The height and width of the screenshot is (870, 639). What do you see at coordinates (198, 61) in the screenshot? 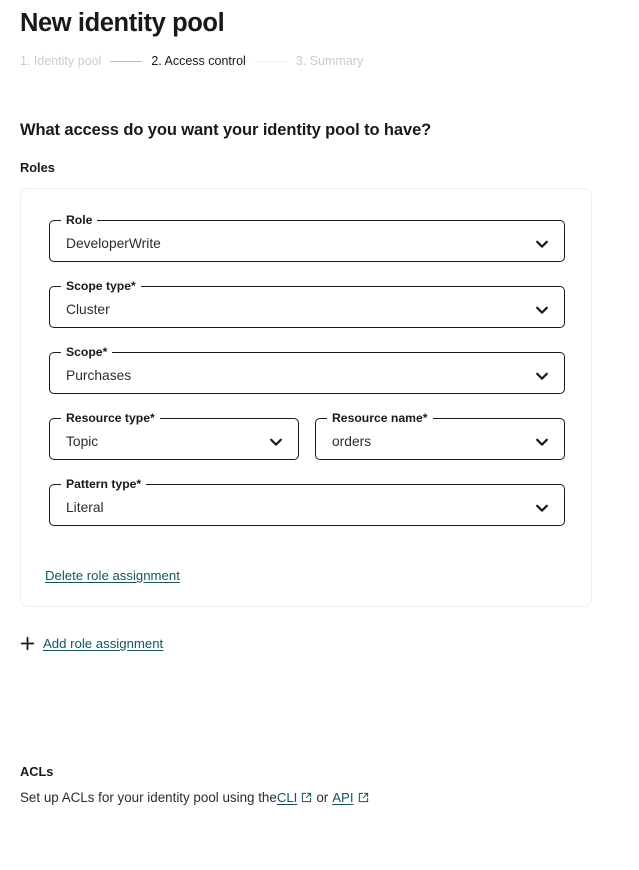
I see `step-access-control: 2. Access control` at bounding box center [198, 61].